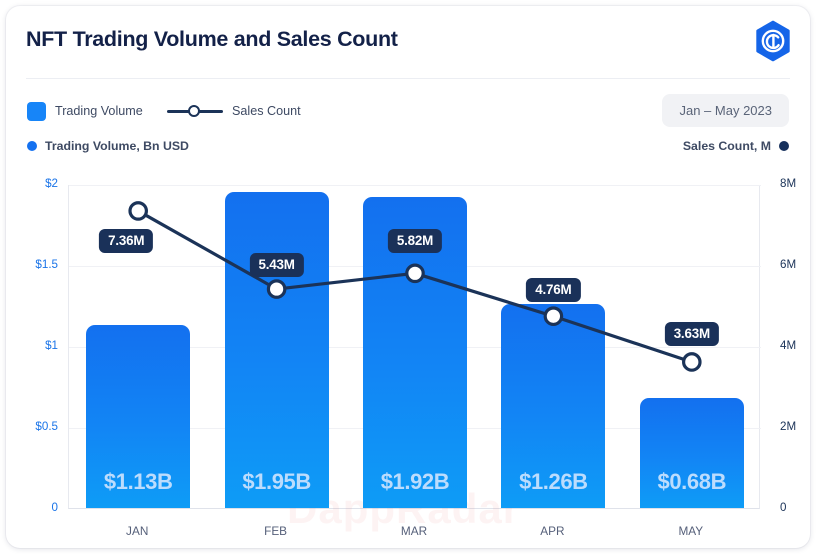  I want to click on navy-dot-icon, so click(784, 146).